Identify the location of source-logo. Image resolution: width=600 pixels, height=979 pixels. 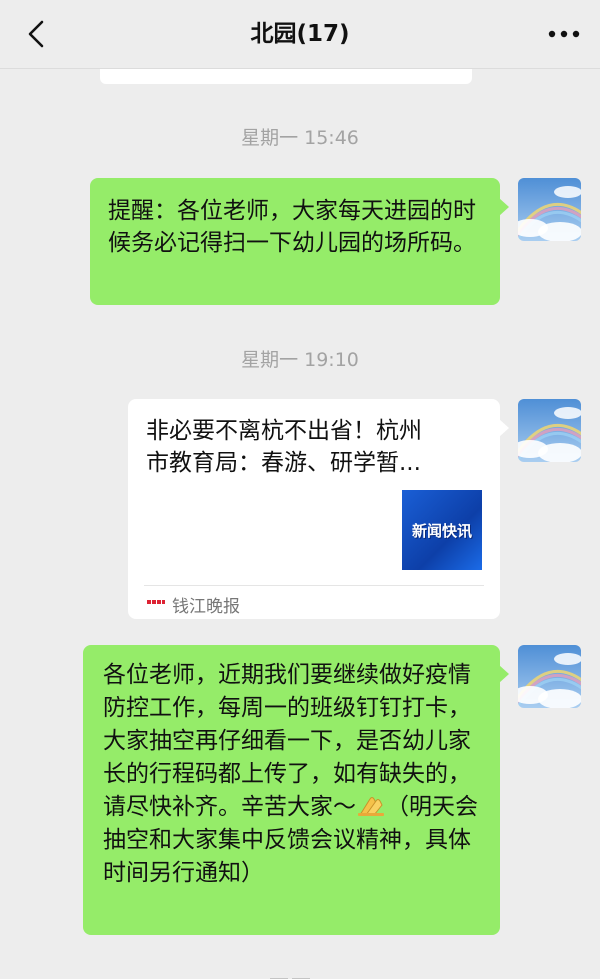
(156, 602).